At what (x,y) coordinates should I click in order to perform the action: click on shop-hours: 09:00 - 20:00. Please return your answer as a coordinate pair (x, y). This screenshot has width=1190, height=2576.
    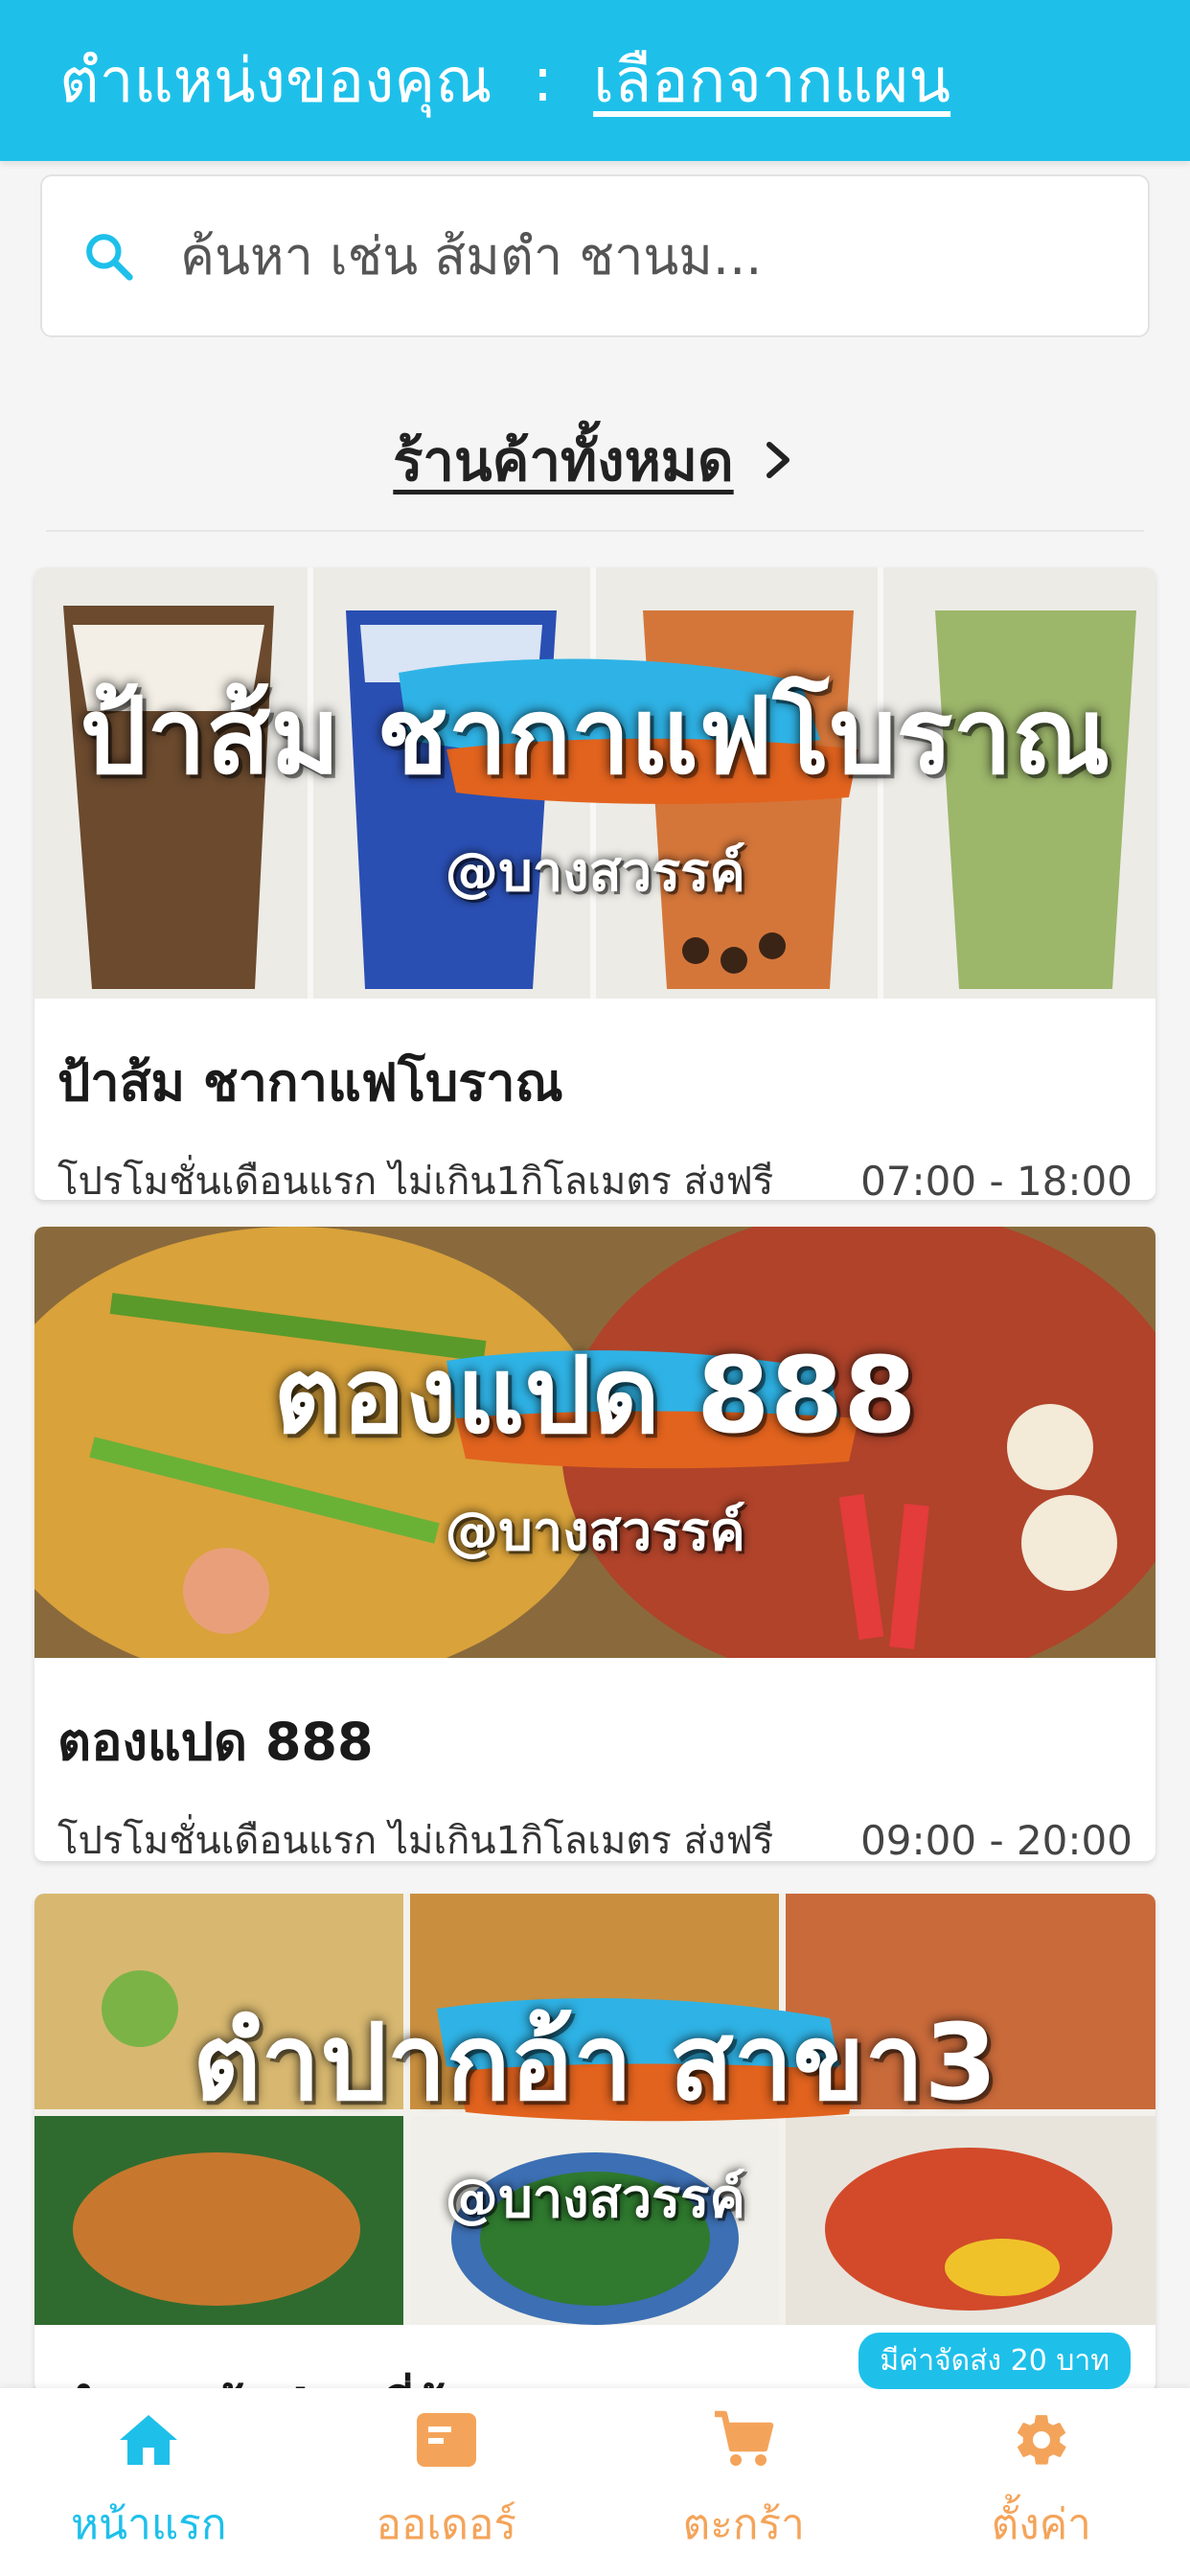
    Looking at the image, I should click on (997, 1839).